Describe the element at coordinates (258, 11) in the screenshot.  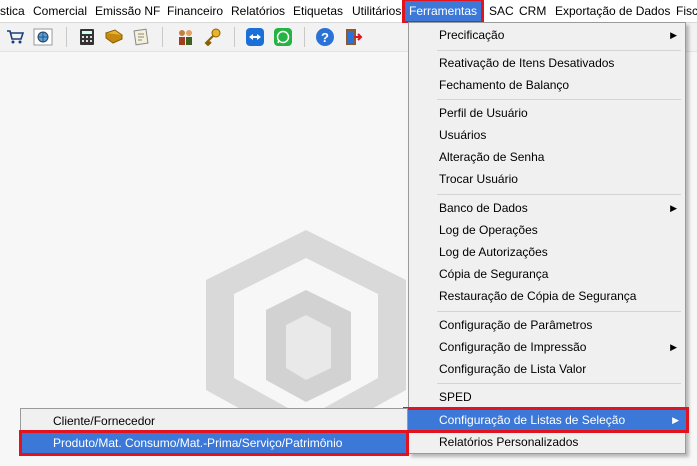
I see `menu-relatorios: Relatórios` at that location.